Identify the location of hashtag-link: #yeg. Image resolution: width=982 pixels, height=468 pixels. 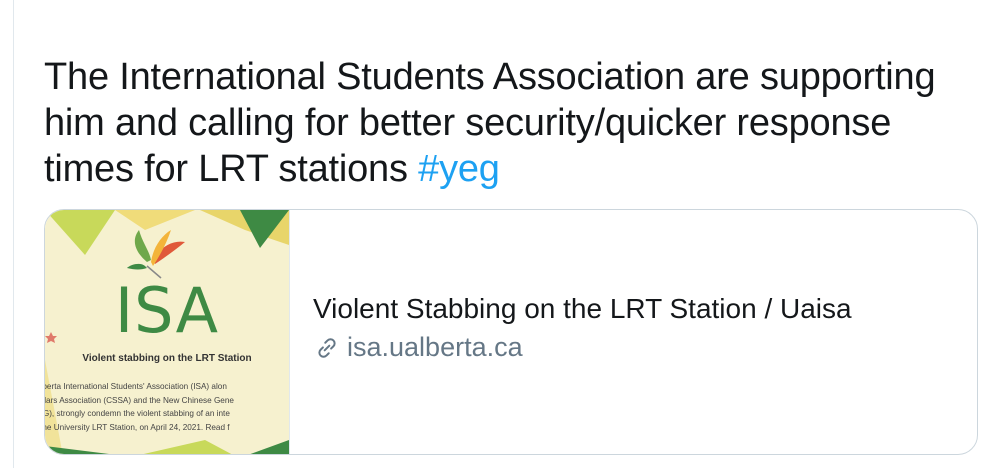
(459, 169).